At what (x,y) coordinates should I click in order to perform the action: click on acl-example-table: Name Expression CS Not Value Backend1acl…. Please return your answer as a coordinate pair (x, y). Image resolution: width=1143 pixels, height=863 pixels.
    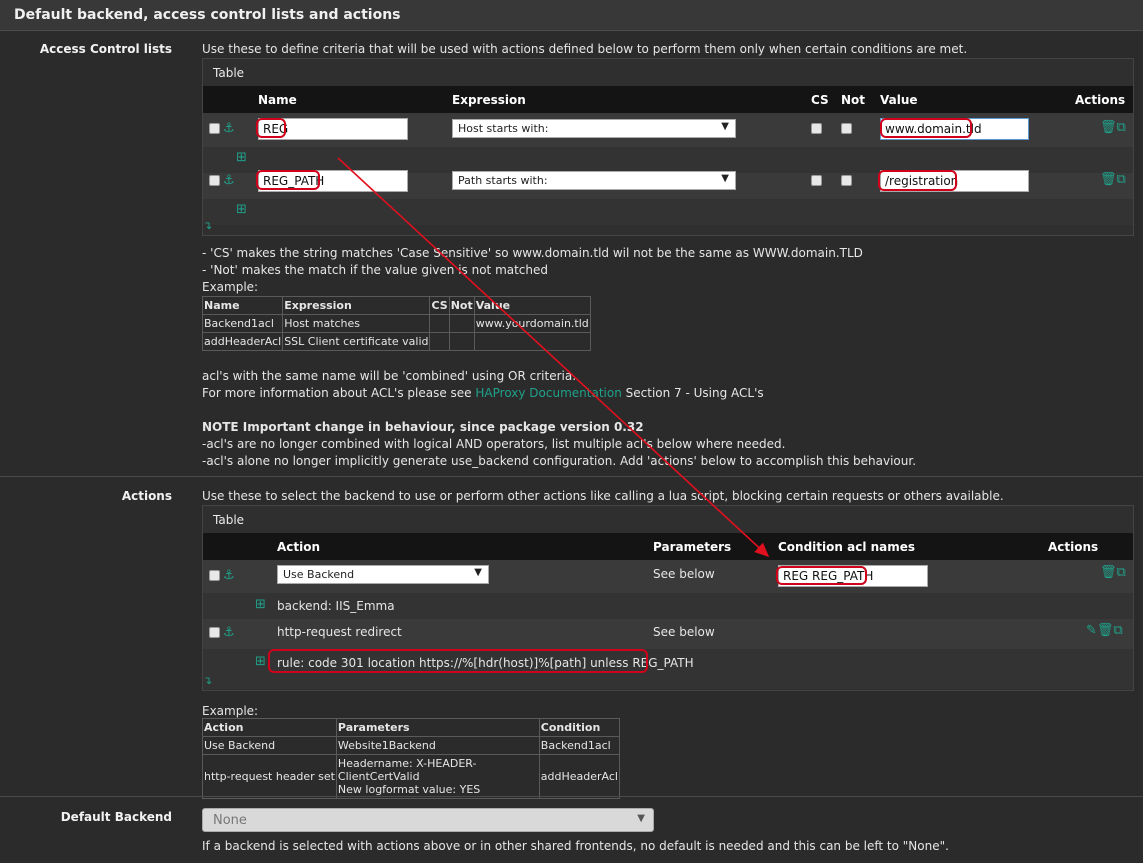
    Looking at the image, I should click on (396, 323).